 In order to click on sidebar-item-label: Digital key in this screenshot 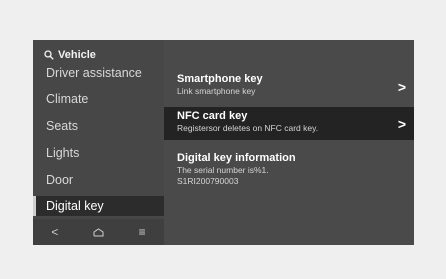, I will do `click(75, 206)`.